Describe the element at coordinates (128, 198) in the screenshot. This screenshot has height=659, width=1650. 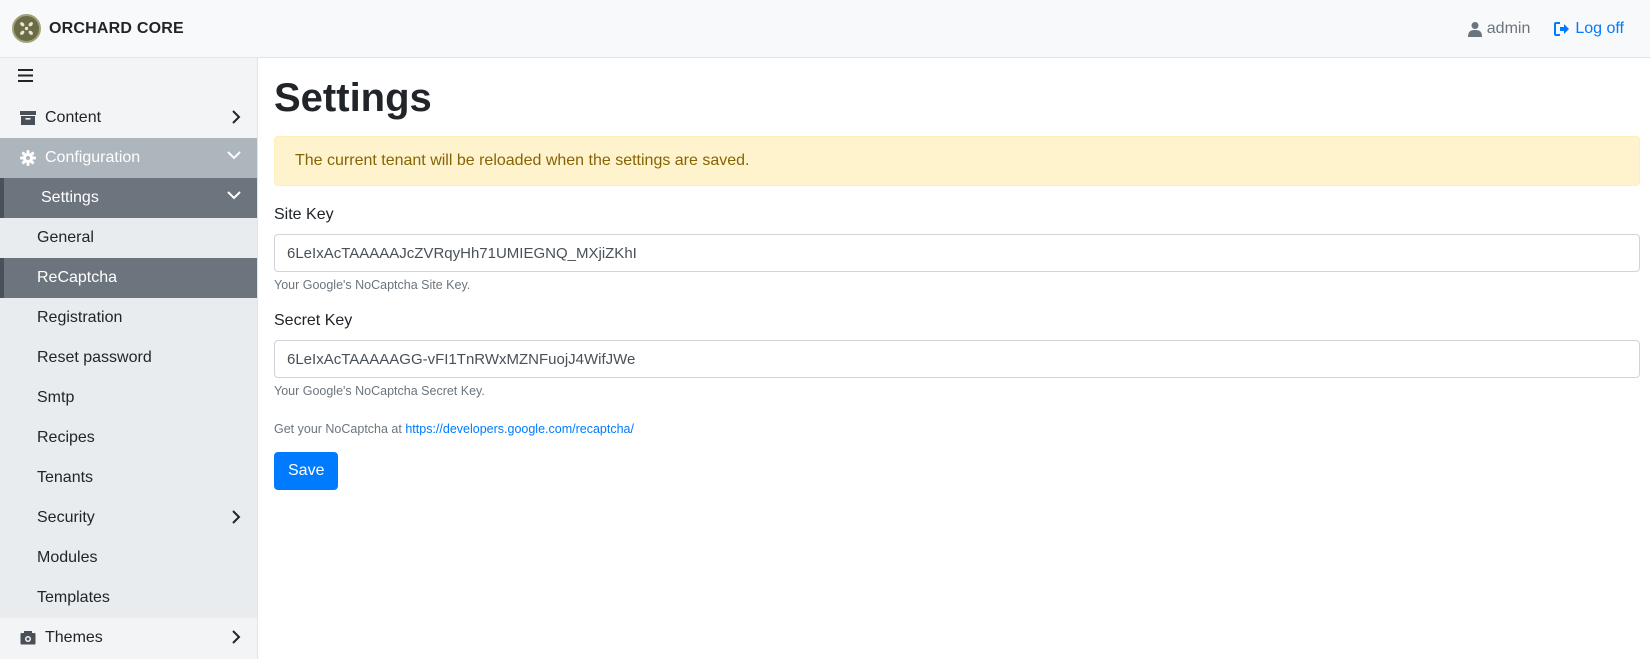
I see `sidebar-item-settings: Settings` at that location.